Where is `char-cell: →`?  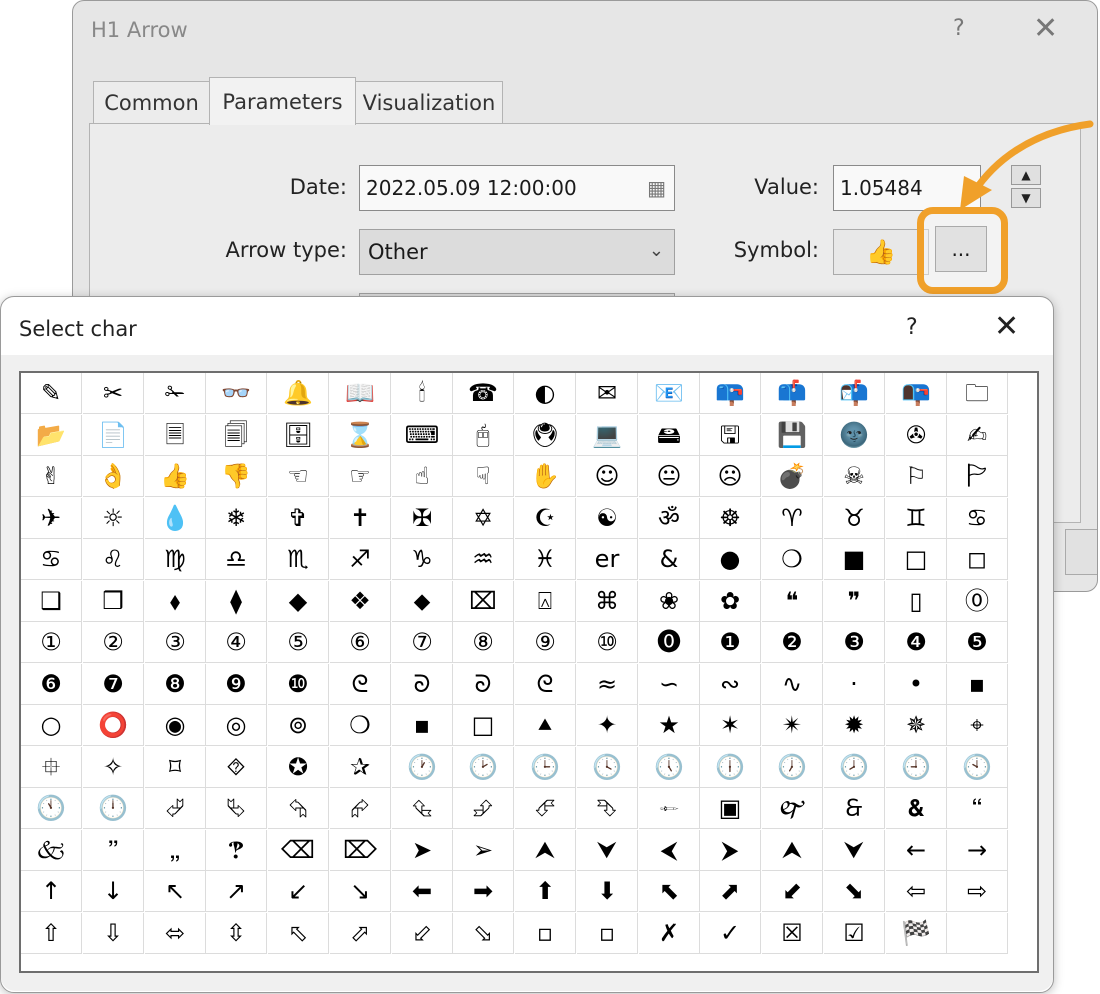
char-cell: → is located at coordinates (977, 850).